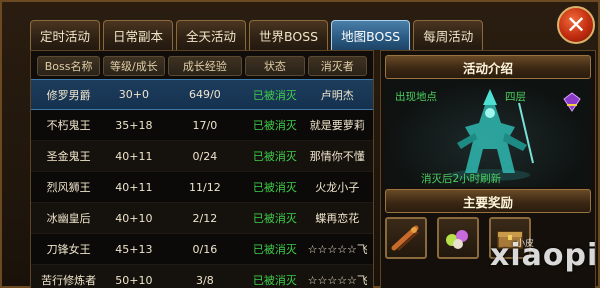  What do you see at coordinates (448, 35) in the screenshot?
I see `tab-weekly-events: 每周活动` at bounding box center [448, 35].